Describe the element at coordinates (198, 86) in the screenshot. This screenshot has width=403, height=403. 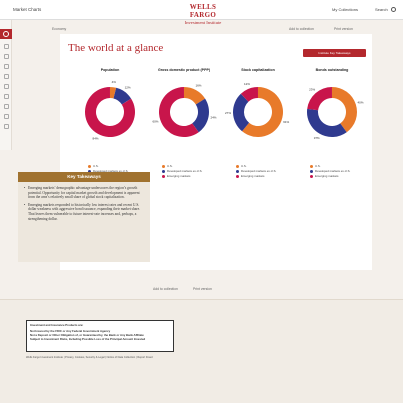
I see `slice-label-0: 16%` at that location.